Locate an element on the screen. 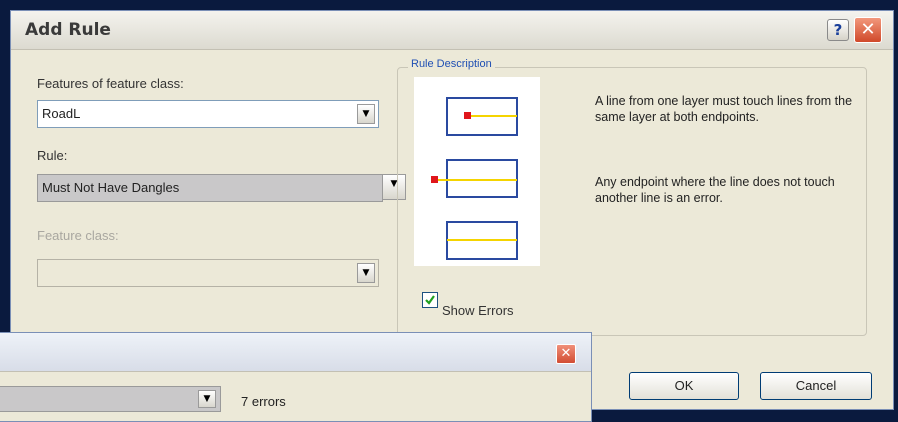 This screenshot has width=898, height=422. ok-button: OK is located at coordinates (684, 386).